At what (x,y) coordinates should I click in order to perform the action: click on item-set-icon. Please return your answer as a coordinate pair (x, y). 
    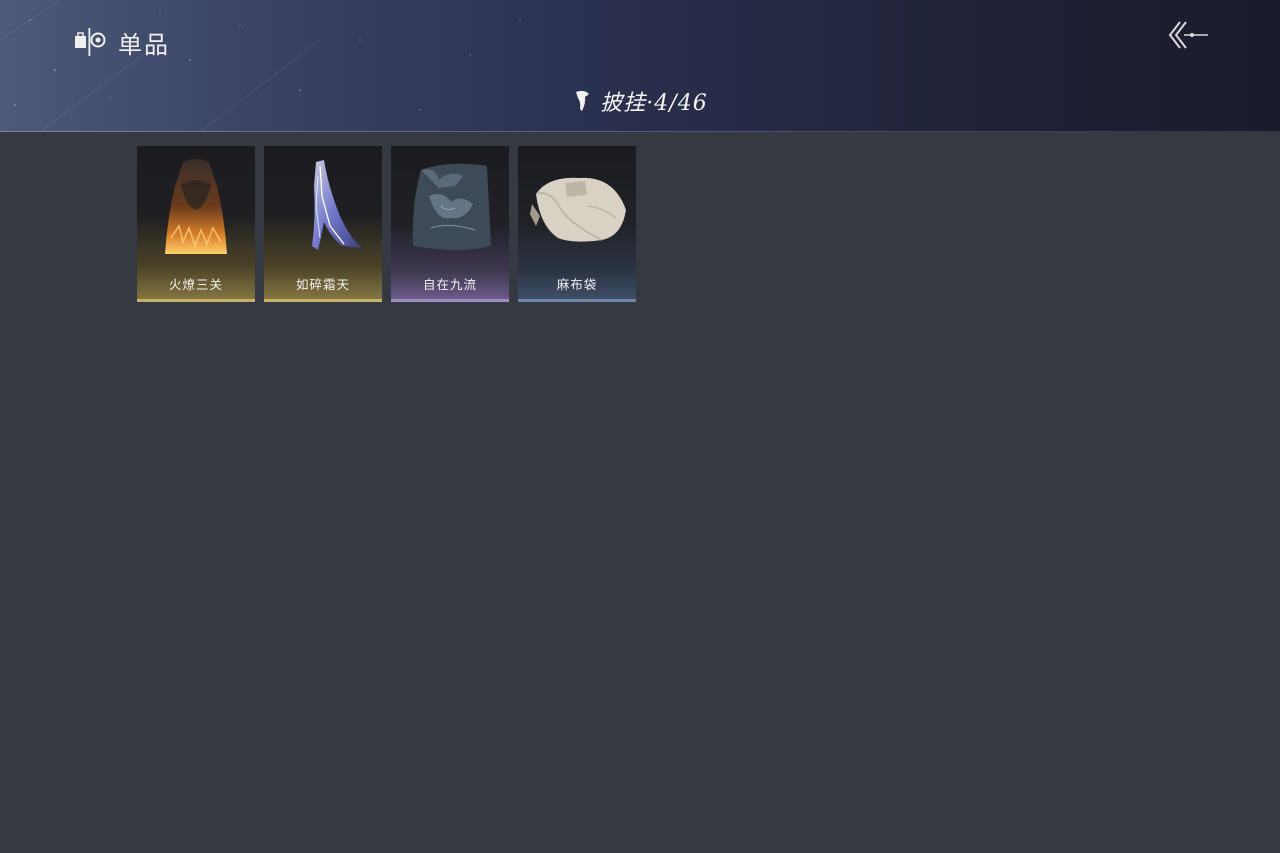
    Looking at the image, I should click on (90, 42).